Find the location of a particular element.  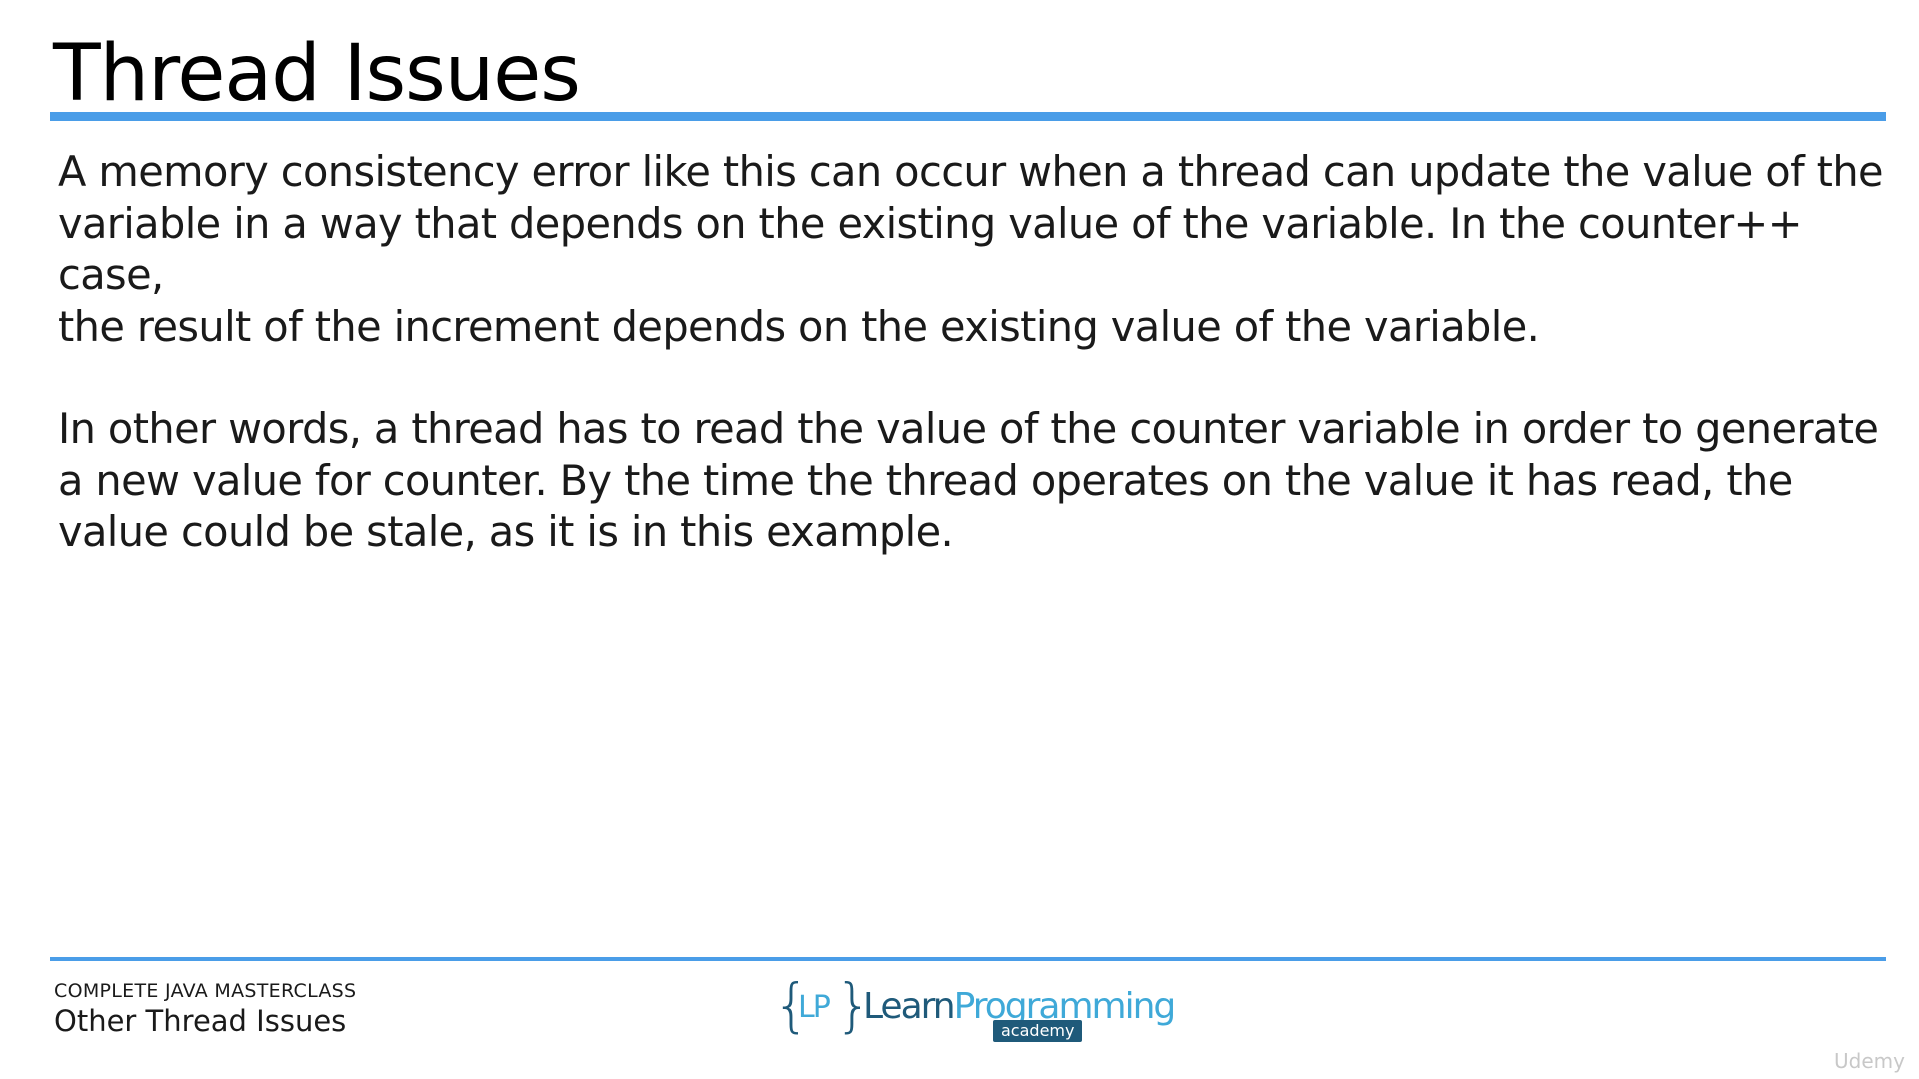

logo-academy-tag: academy is located at coordinates (1038, 1031).